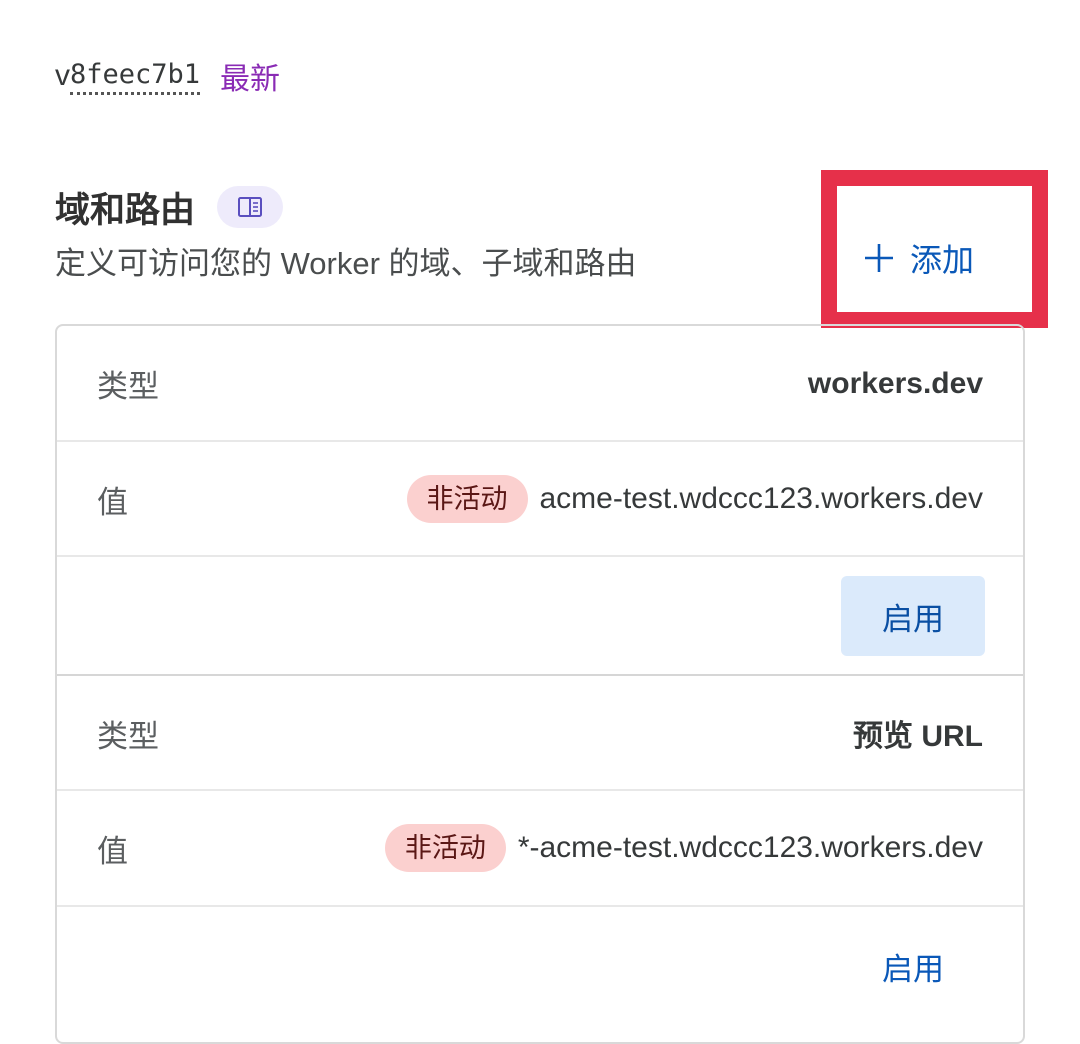 This screenshot has height=1044, width=1080. Describe the element at coordinates (895, 383) in the screenshot. I see `type-value: workers.dev` at that location.